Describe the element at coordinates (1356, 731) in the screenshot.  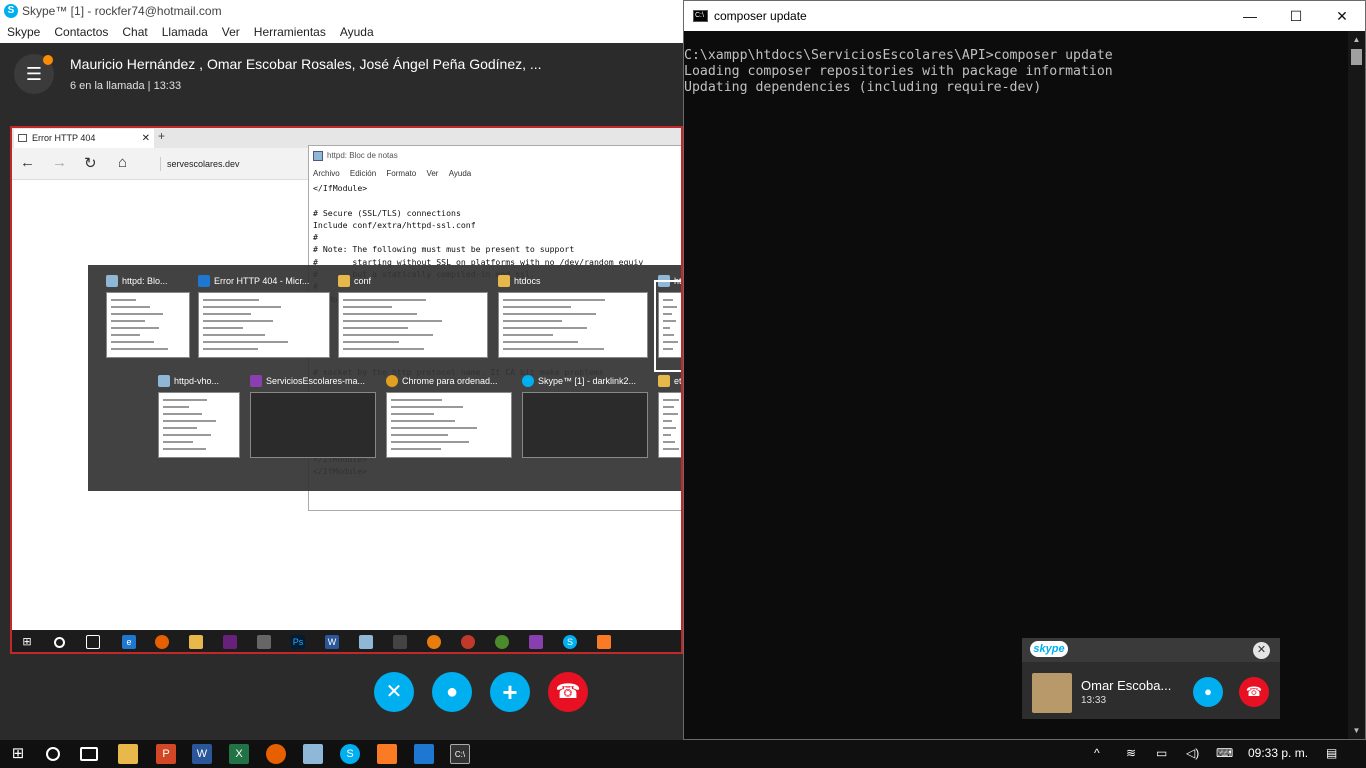
I see `scroll-down-icon: ▼` at that location.